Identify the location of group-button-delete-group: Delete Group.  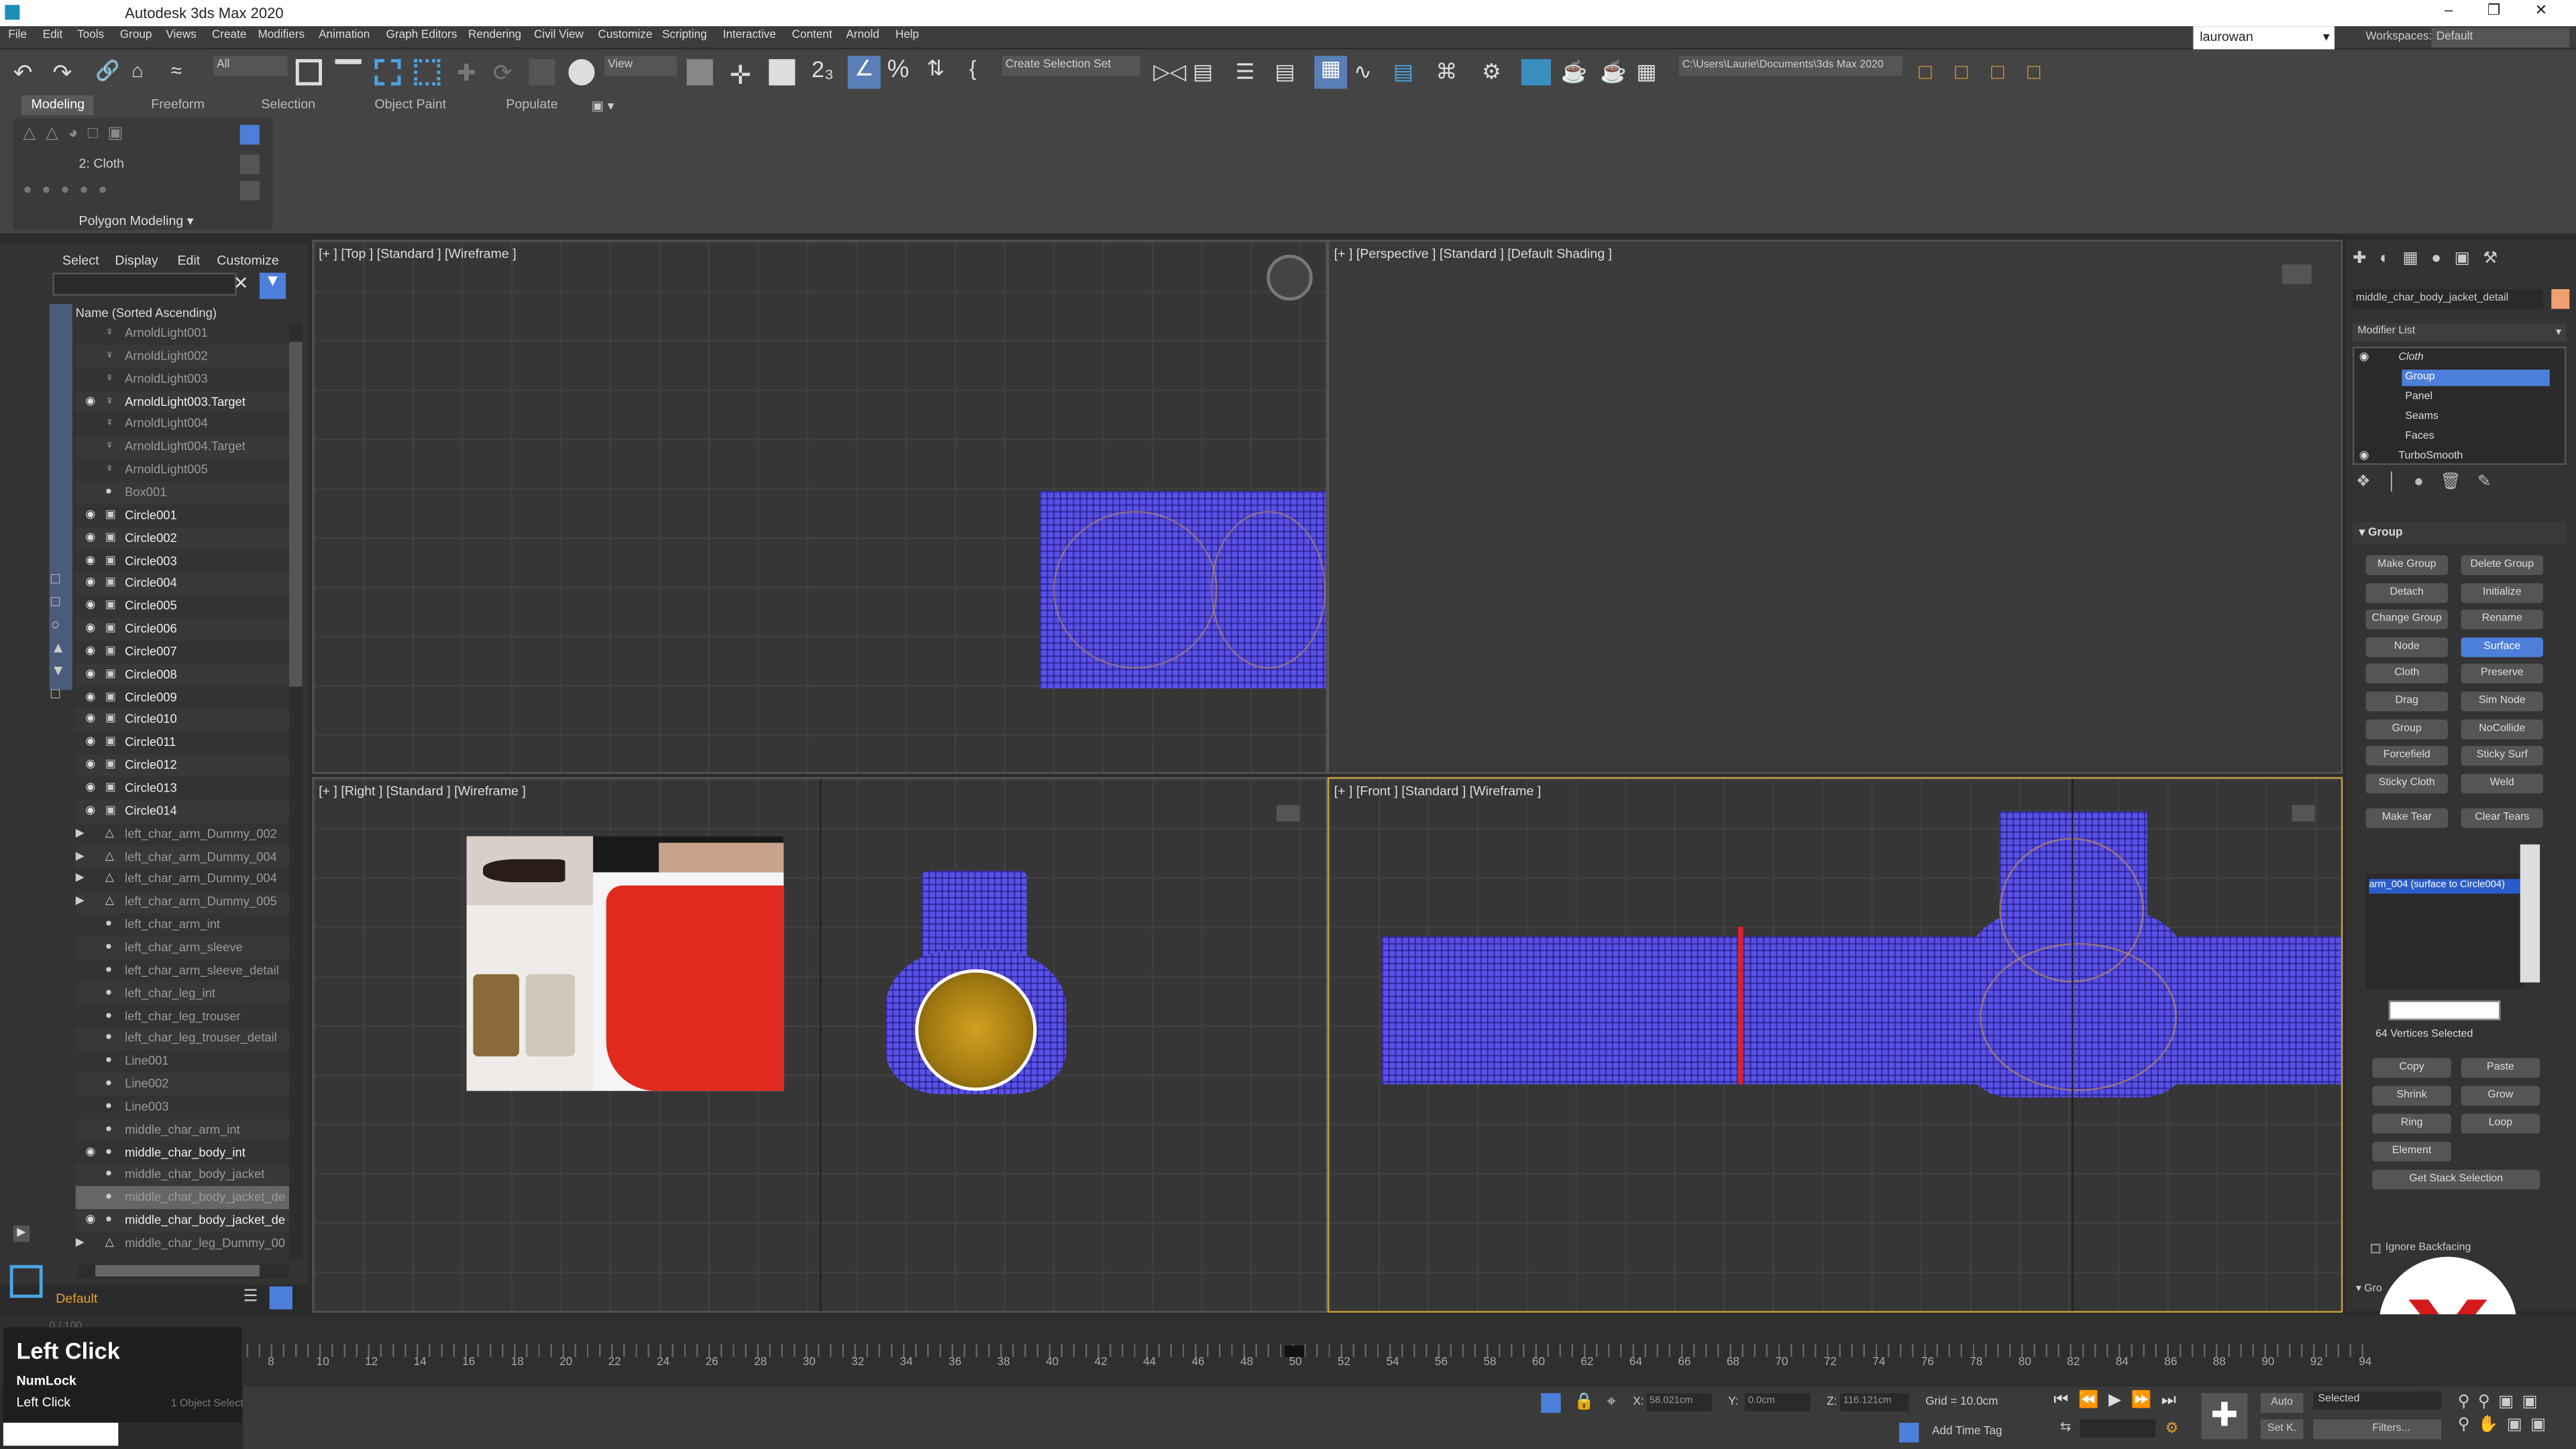
(2502, 565).